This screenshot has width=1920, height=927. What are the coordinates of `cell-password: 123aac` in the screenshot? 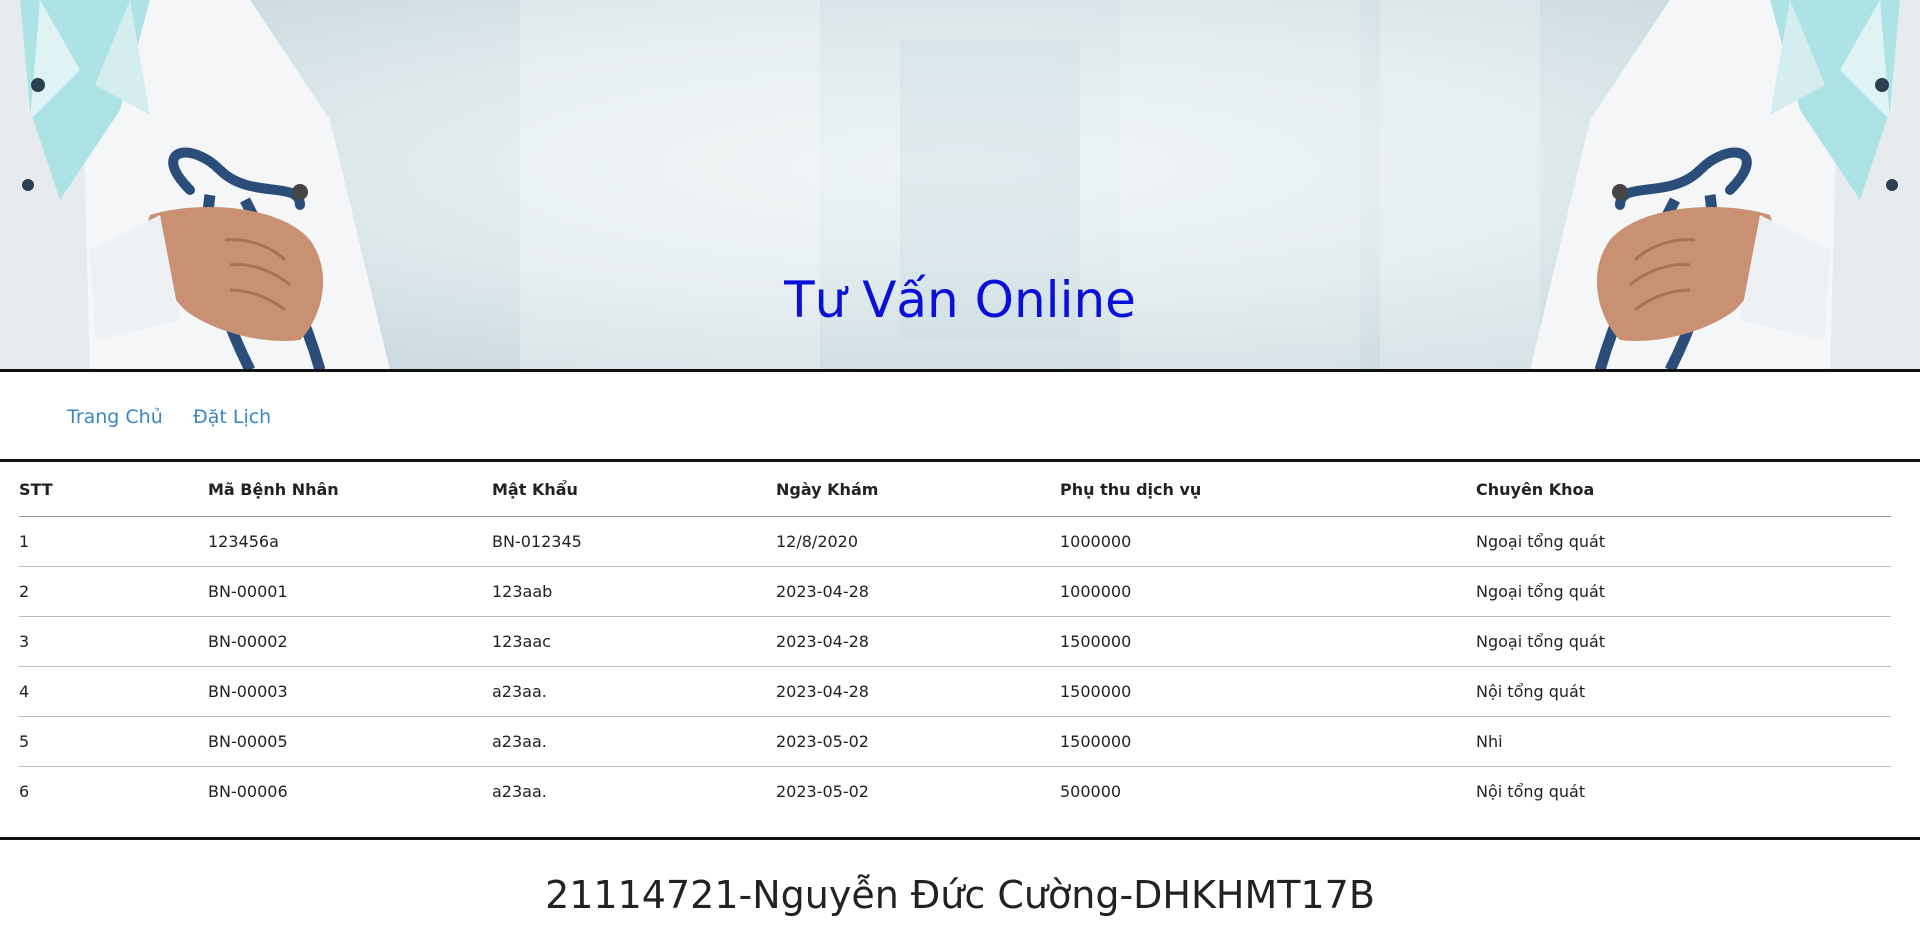 It's located at (634, 641).